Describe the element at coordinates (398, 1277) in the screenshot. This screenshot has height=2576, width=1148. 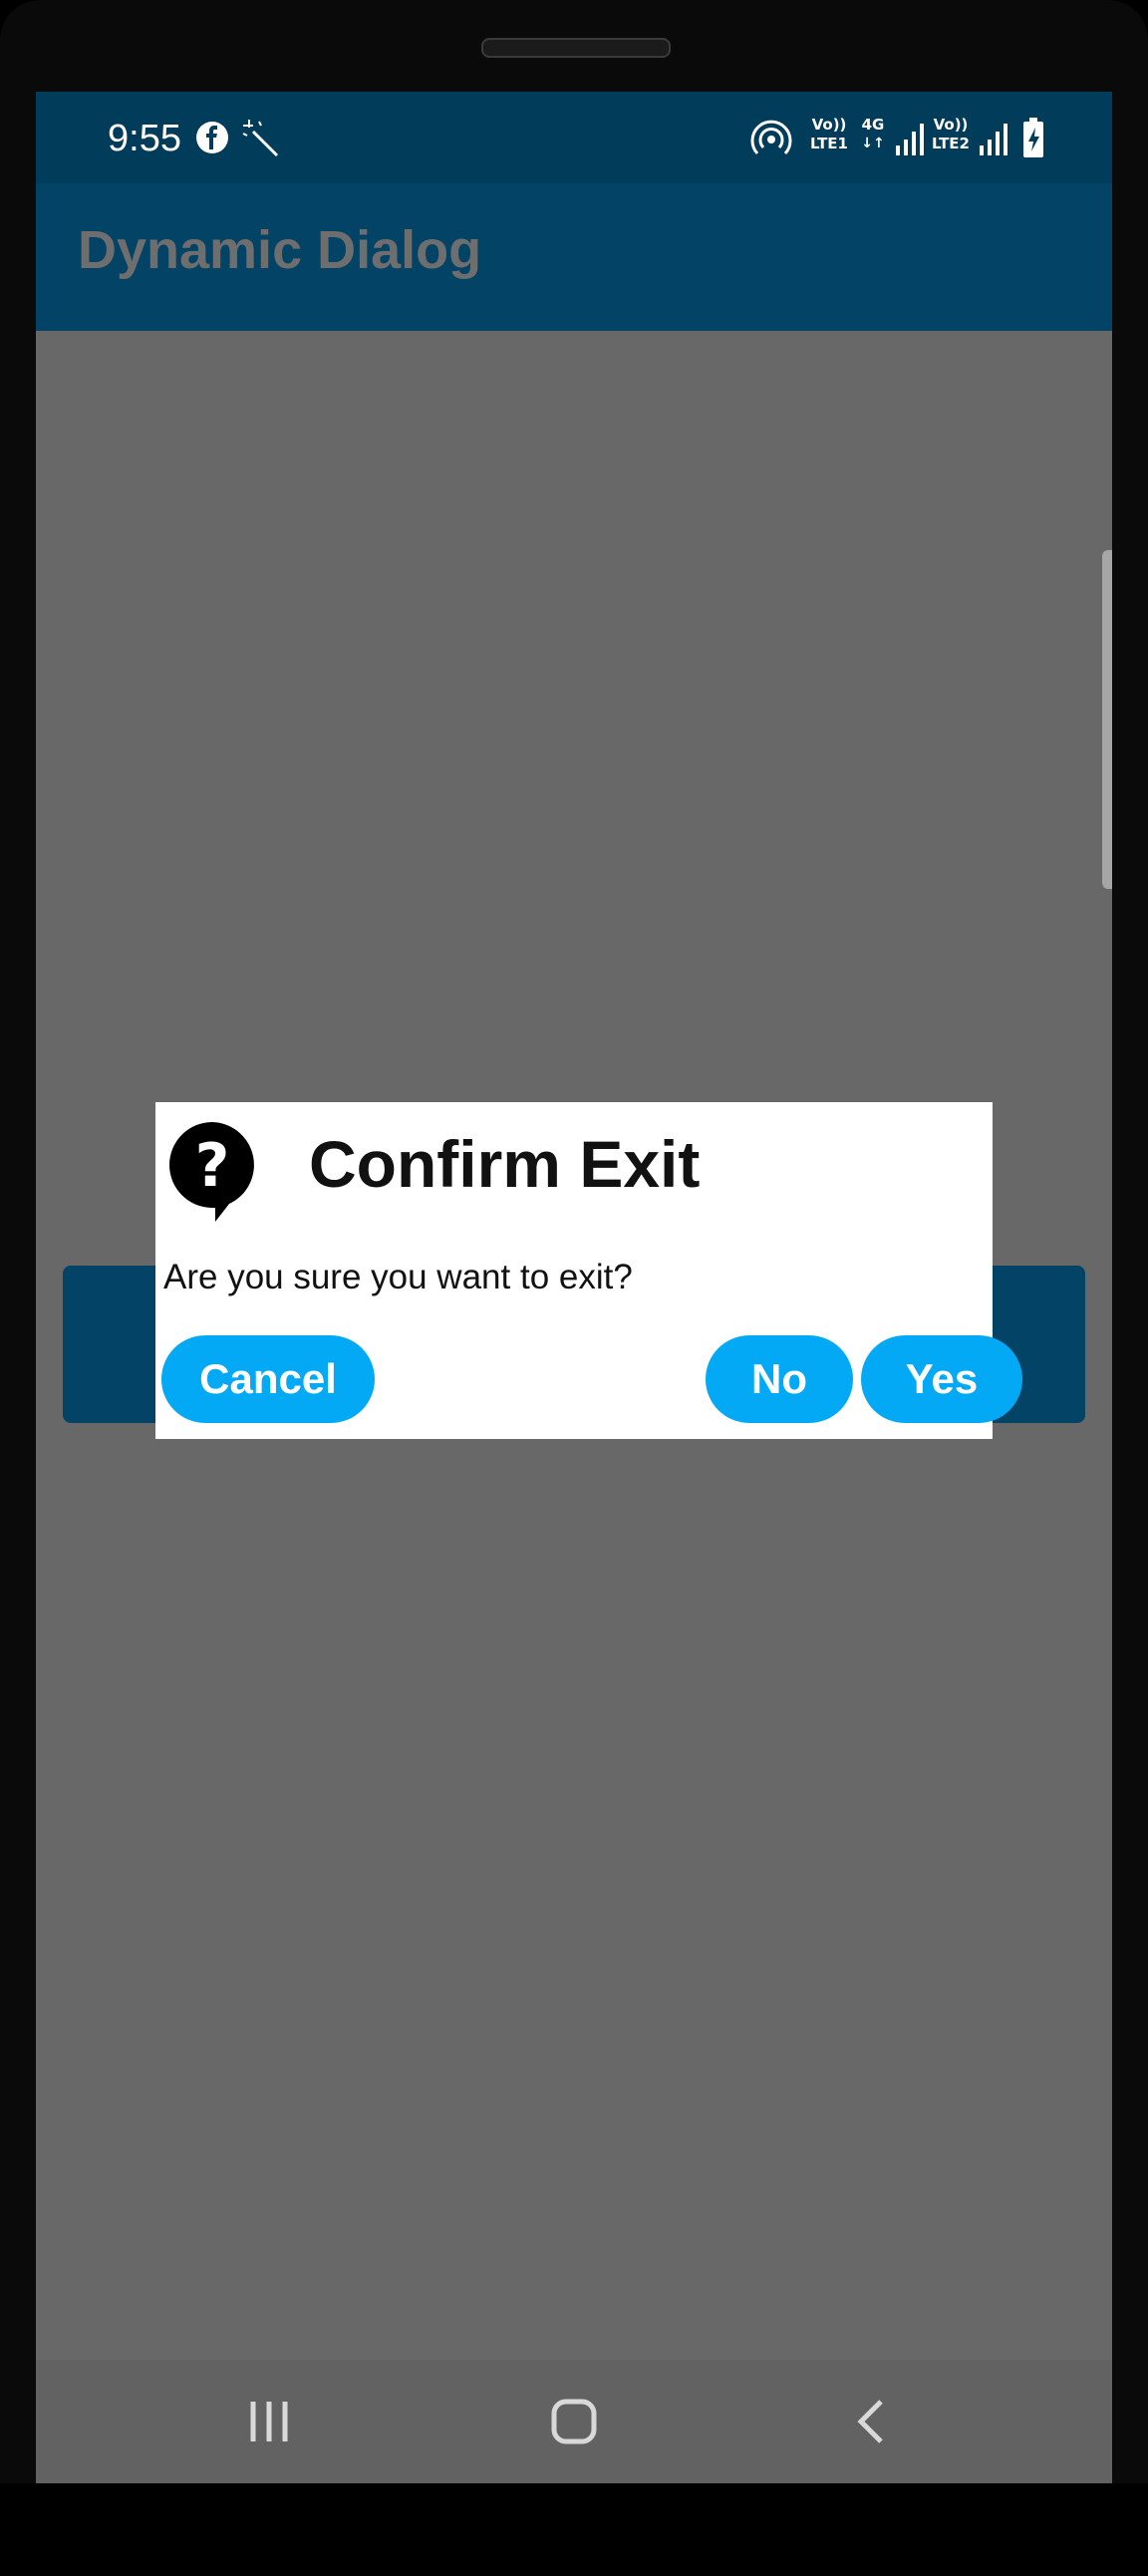
I see `dialog-message: Are you sure you want to exit?` at that location.